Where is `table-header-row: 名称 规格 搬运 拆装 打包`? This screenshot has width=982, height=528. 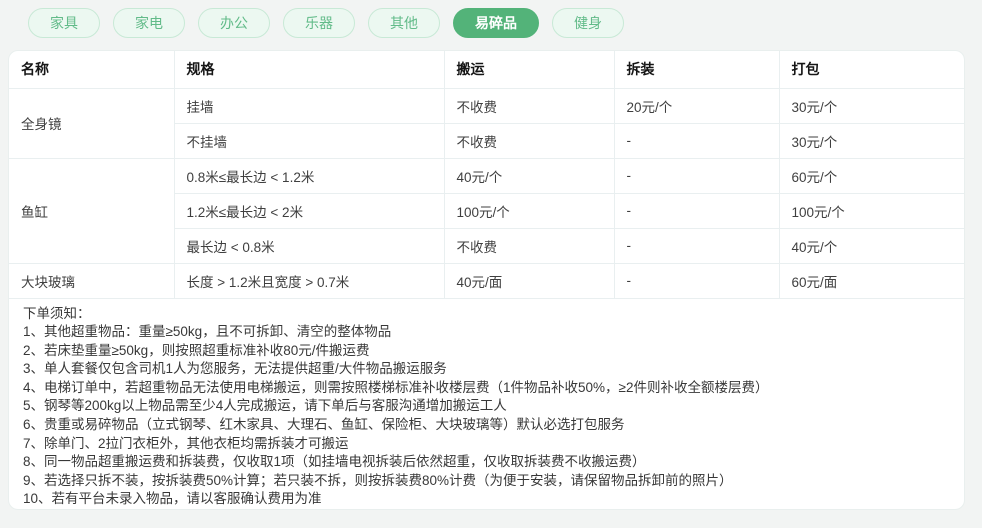 table-header-row: 名称 规格 搬运 拆装 打包 is located at coordinates (486, 70).